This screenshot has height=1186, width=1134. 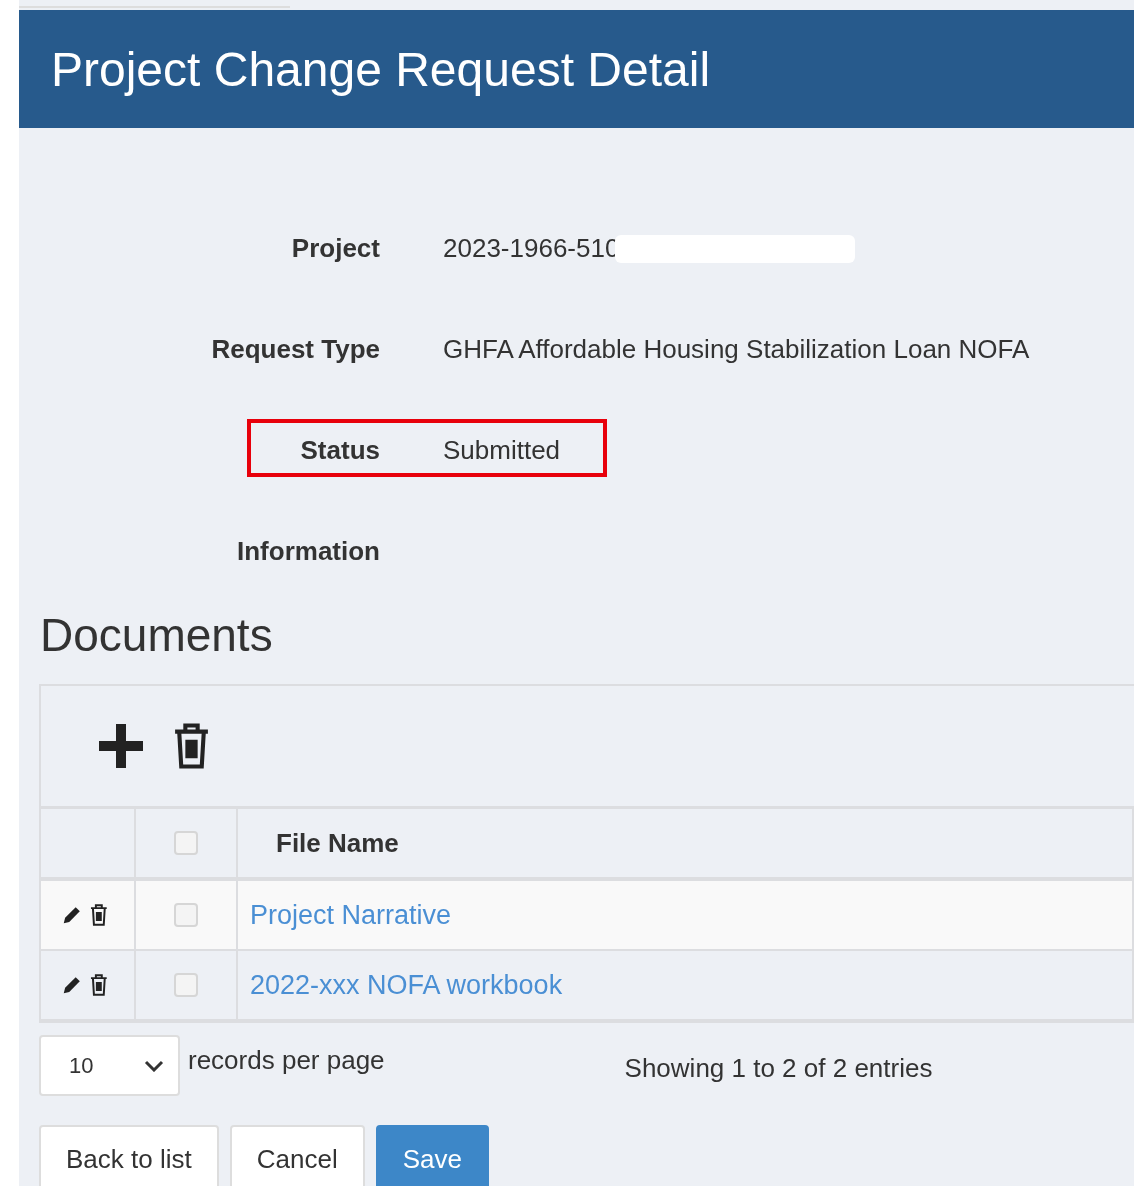 What do you see at coordinates (778, 1068) in the screenshot?
I see `entries-summary: Showing 1 to 2 of 2 entries` at bounding box center [778, 1068].